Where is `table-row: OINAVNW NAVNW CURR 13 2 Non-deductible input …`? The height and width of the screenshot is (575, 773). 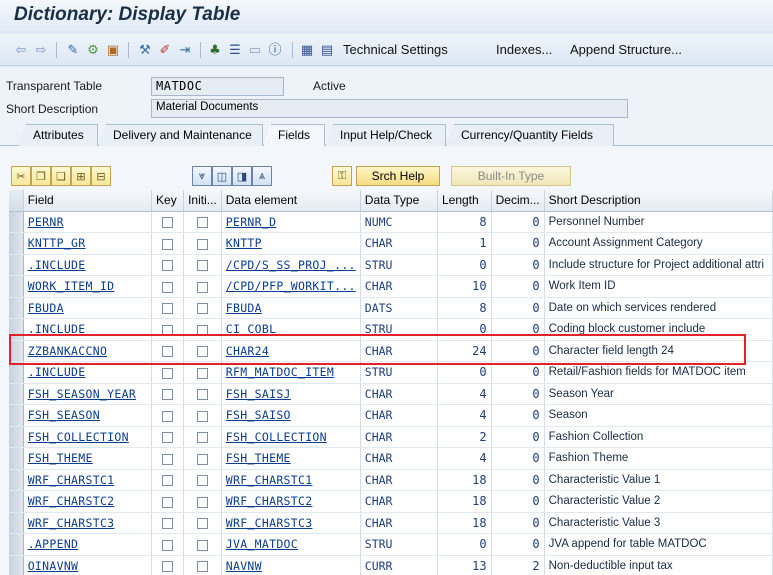 table-row: OINAVNW NAVNW CURR 13 2 Non-deductible input … is located at coordinates (391, 565).